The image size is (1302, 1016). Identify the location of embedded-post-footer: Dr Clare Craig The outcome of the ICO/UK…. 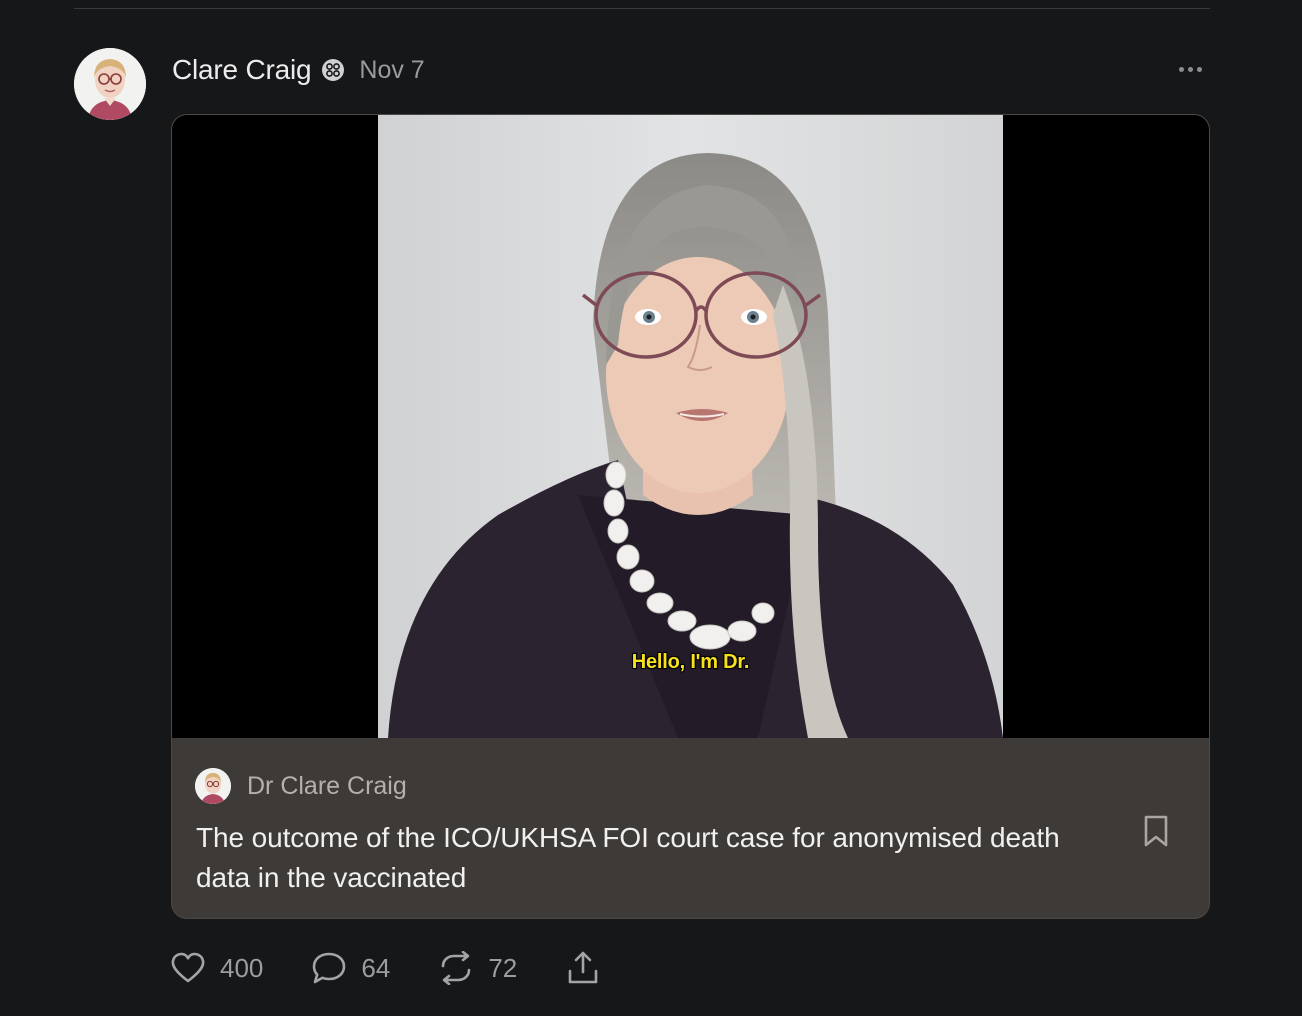
(690, 828).